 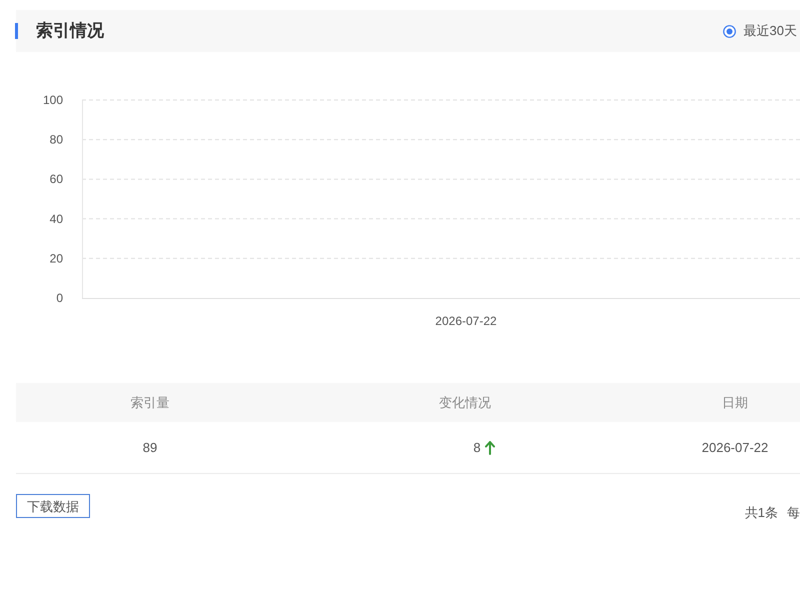 What do you see at coordinates (56, 258) in the screenshot?
I see `y-axis-label: 20` at bounding box center [56, 258].